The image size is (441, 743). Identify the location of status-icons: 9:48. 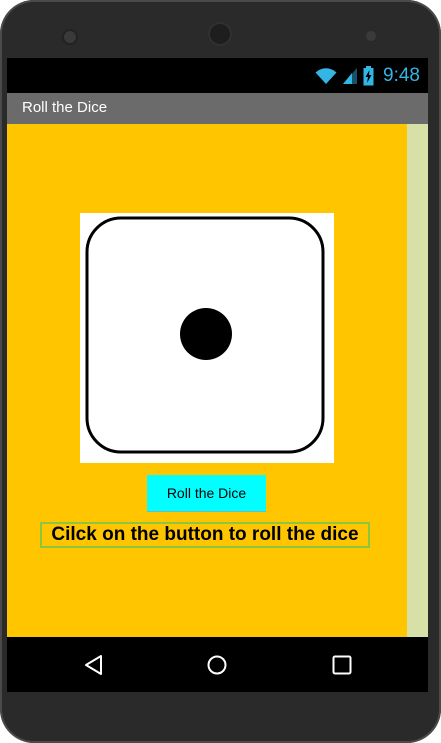
(367, 76).